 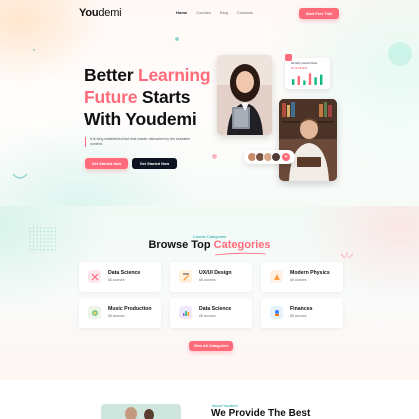 What do you see at coordinates (319, 13) in the screenshot?
I see `start-free-trial-button: Start Free Trial` at bounding box center [319, 13].